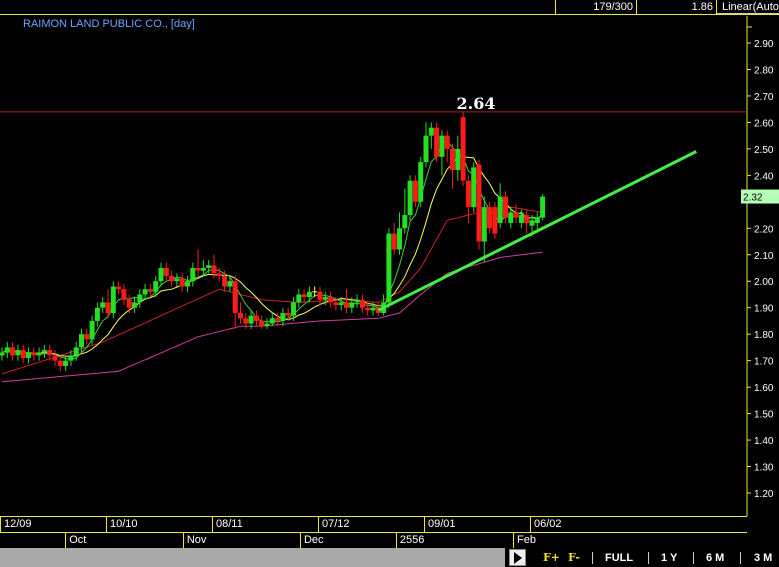  What do you see at coordinates (764, 388) in the screenshot?
I see `y-tick-label: 1.60` at bounding box center [764, 388].